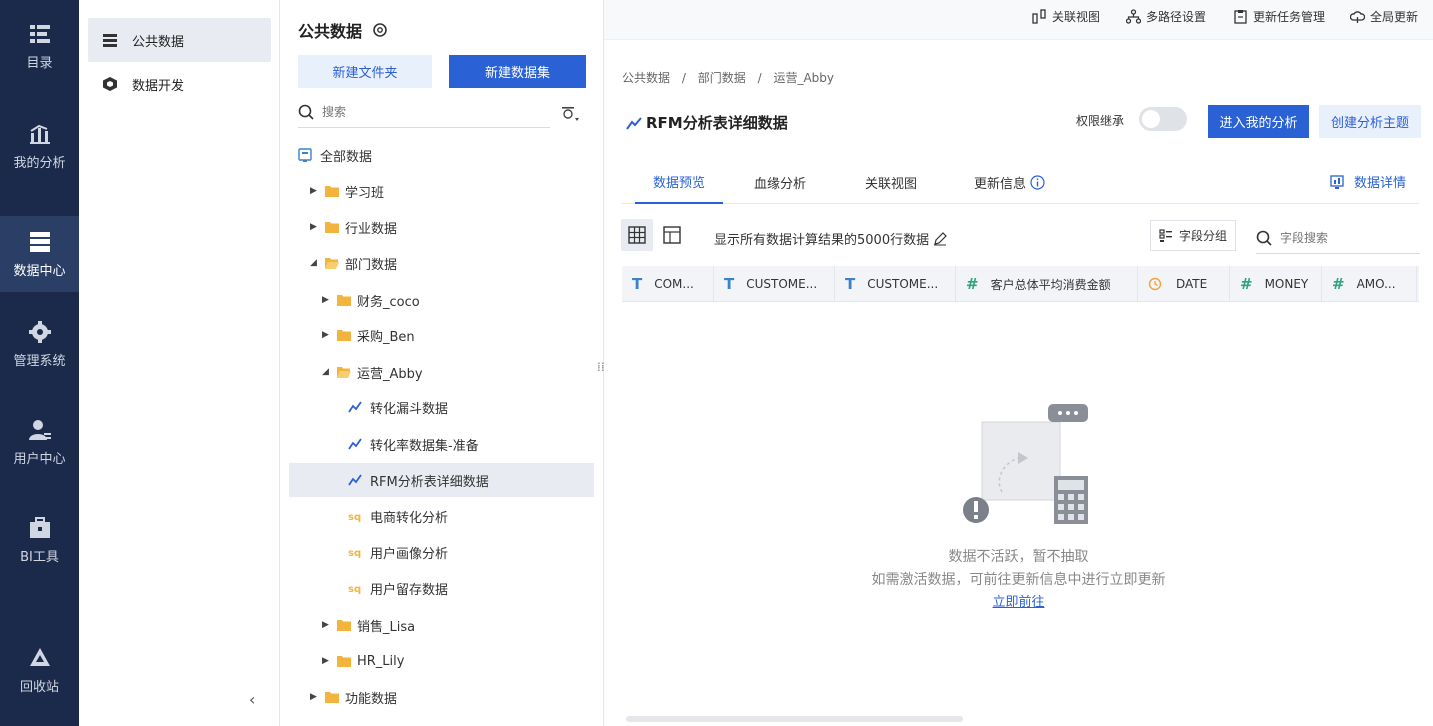  Describe the element at coordinates (343, 30) in the screenshot. I see `panel-title: 公共数据` at that location.